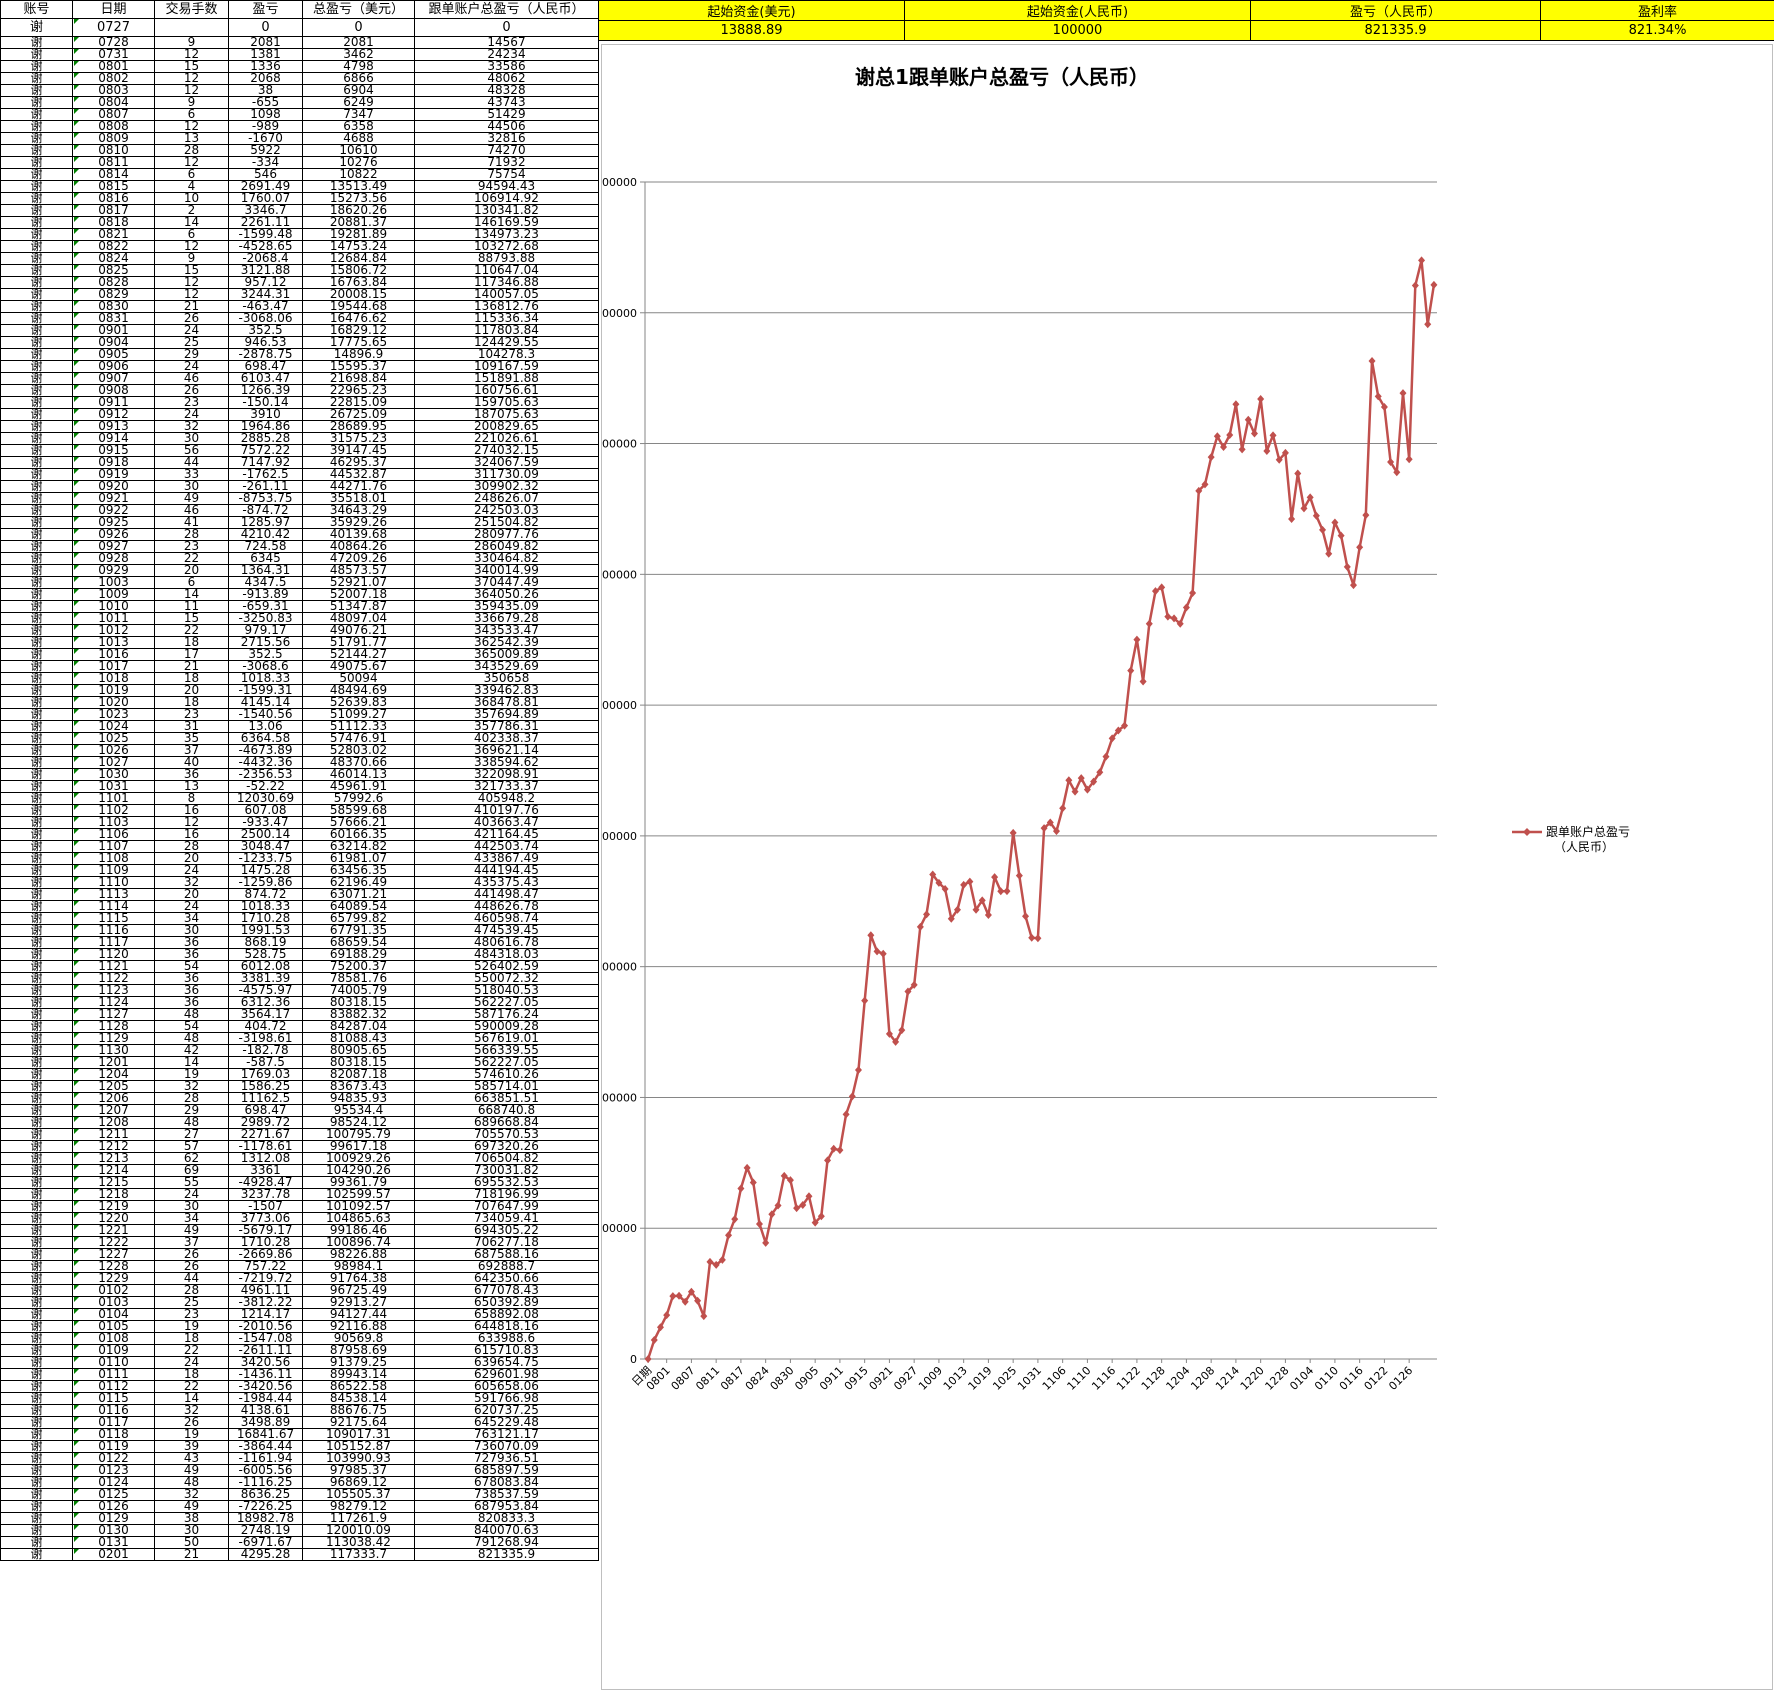 The image size is (1774, 1693). I want to click on cell-date: 0809, so click(113, 138).